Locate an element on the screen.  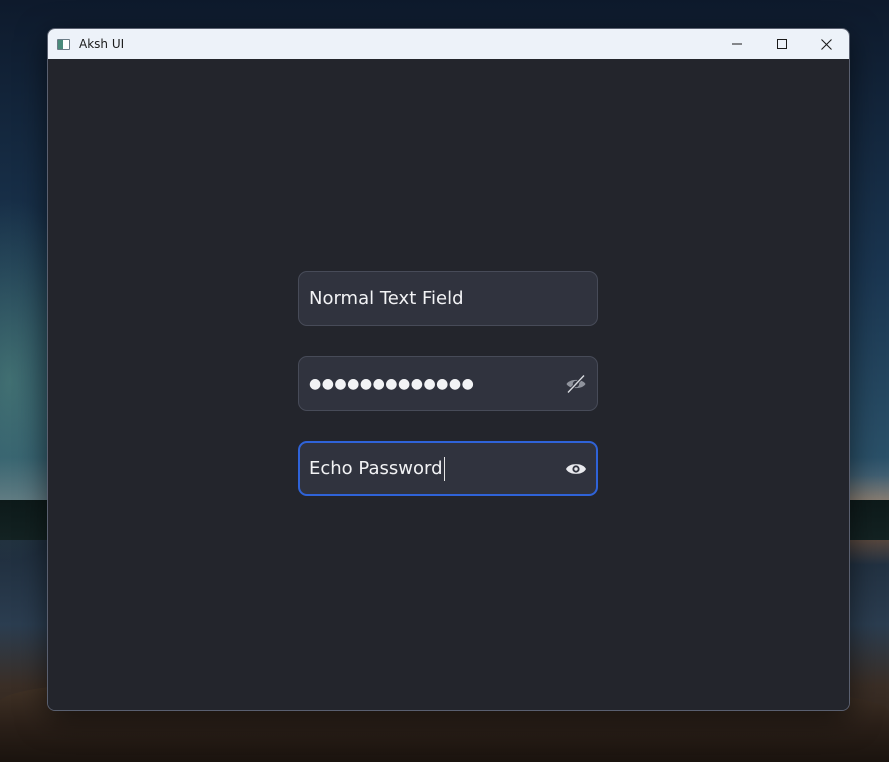
app-window-icon is located at coordinates (63, 44).